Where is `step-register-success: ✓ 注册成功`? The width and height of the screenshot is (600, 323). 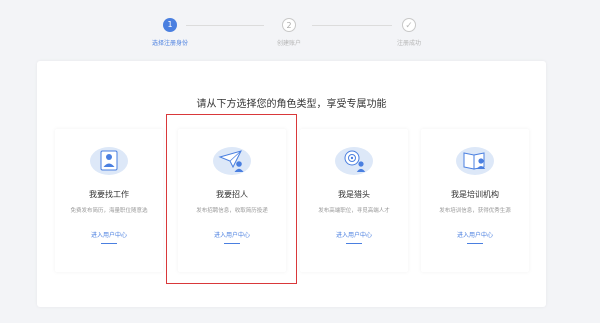 step-register-success: ✓ 注册成功 is located at coordinates (409, 32).